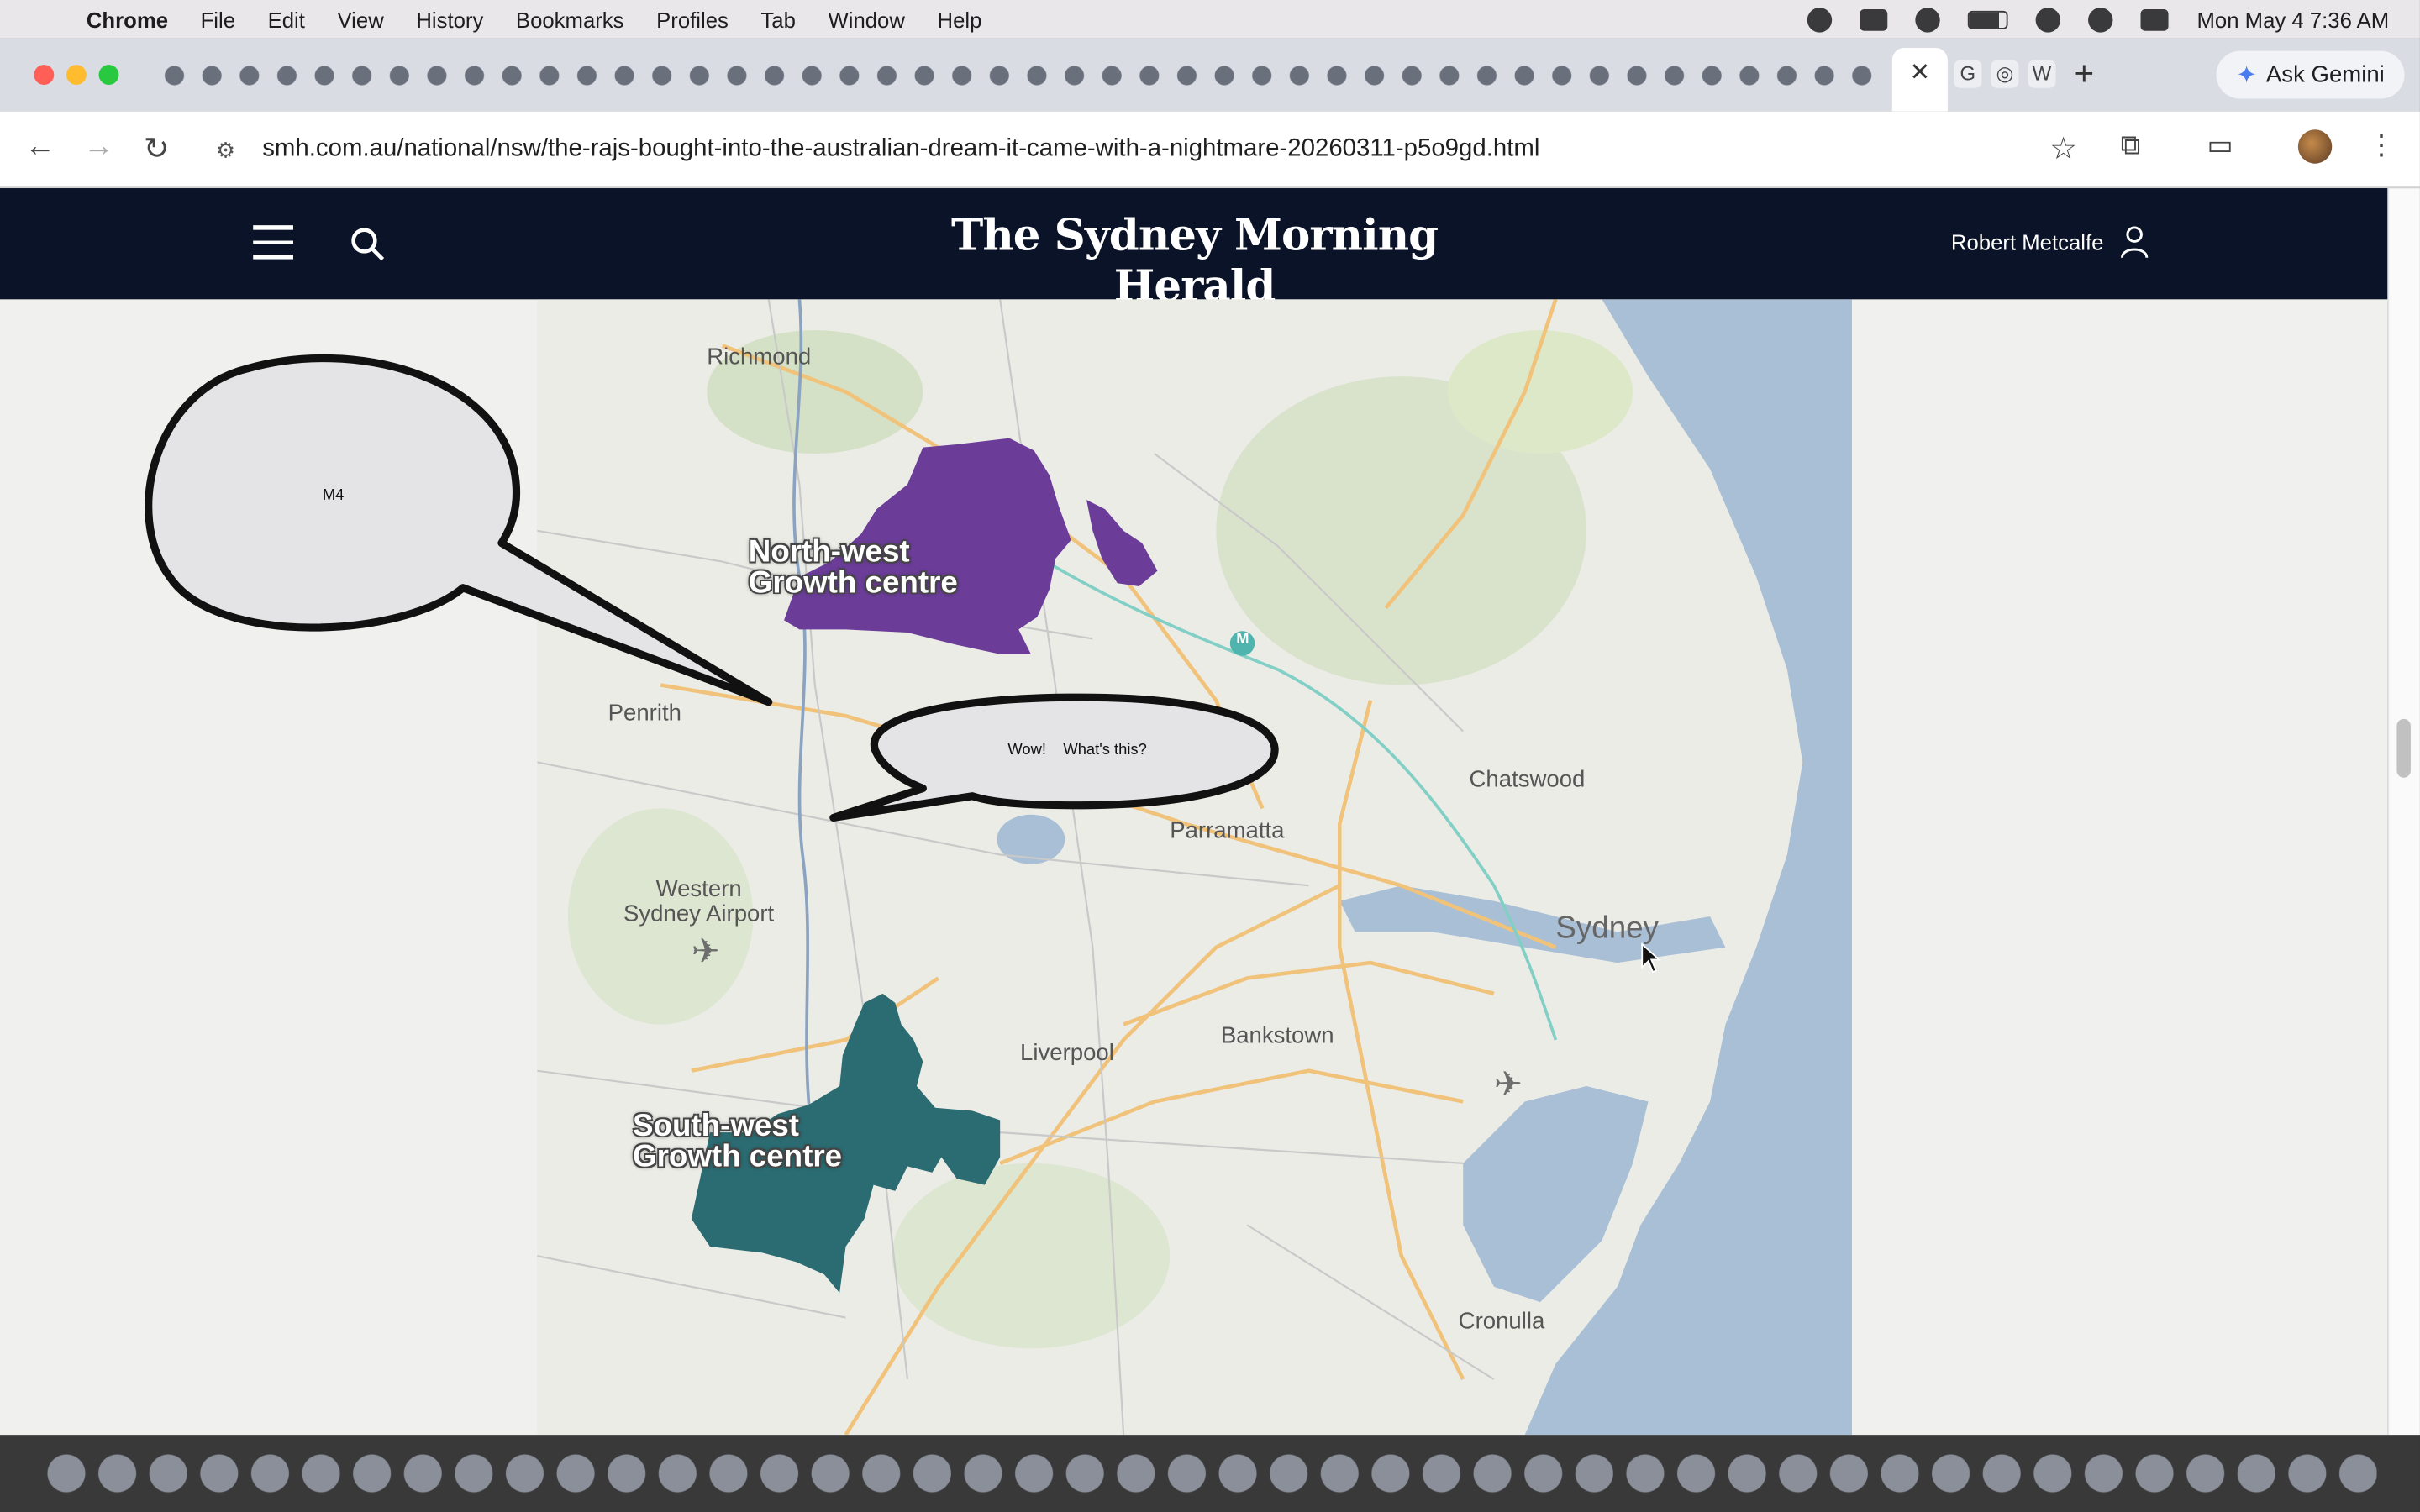 This screenshot has width=2420, height=1512. I want to click on masthead-logo: The Sydney Morning Herald, so click(1195, 261).